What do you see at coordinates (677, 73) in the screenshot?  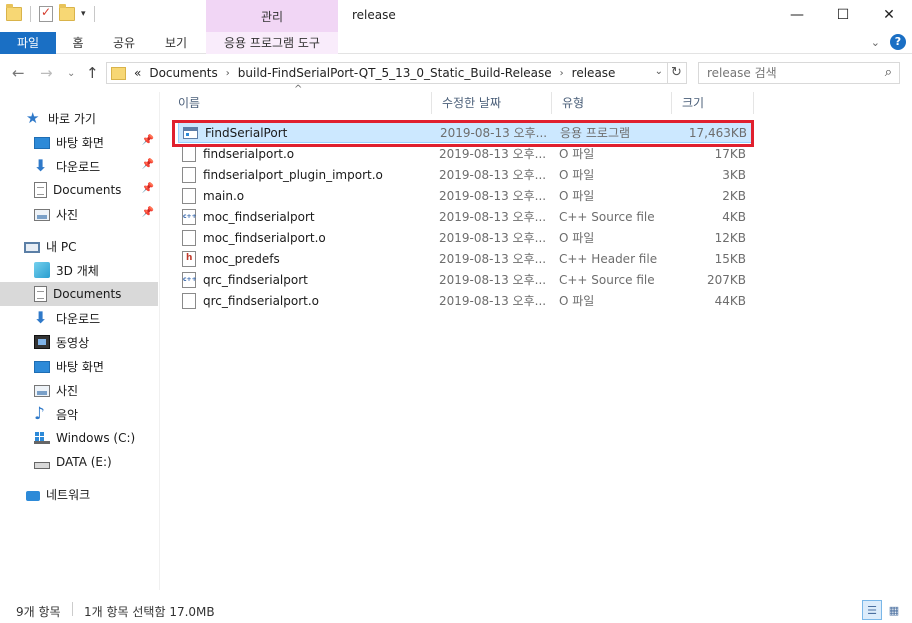 I see `refresh-button: ↻` at bounding box center [677, 73].